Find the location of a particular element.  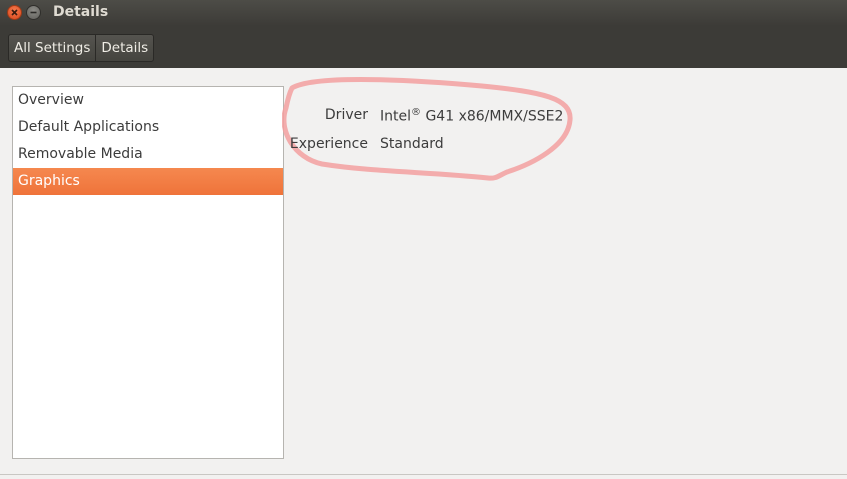

close-icon is located at coordinates (14, 12).